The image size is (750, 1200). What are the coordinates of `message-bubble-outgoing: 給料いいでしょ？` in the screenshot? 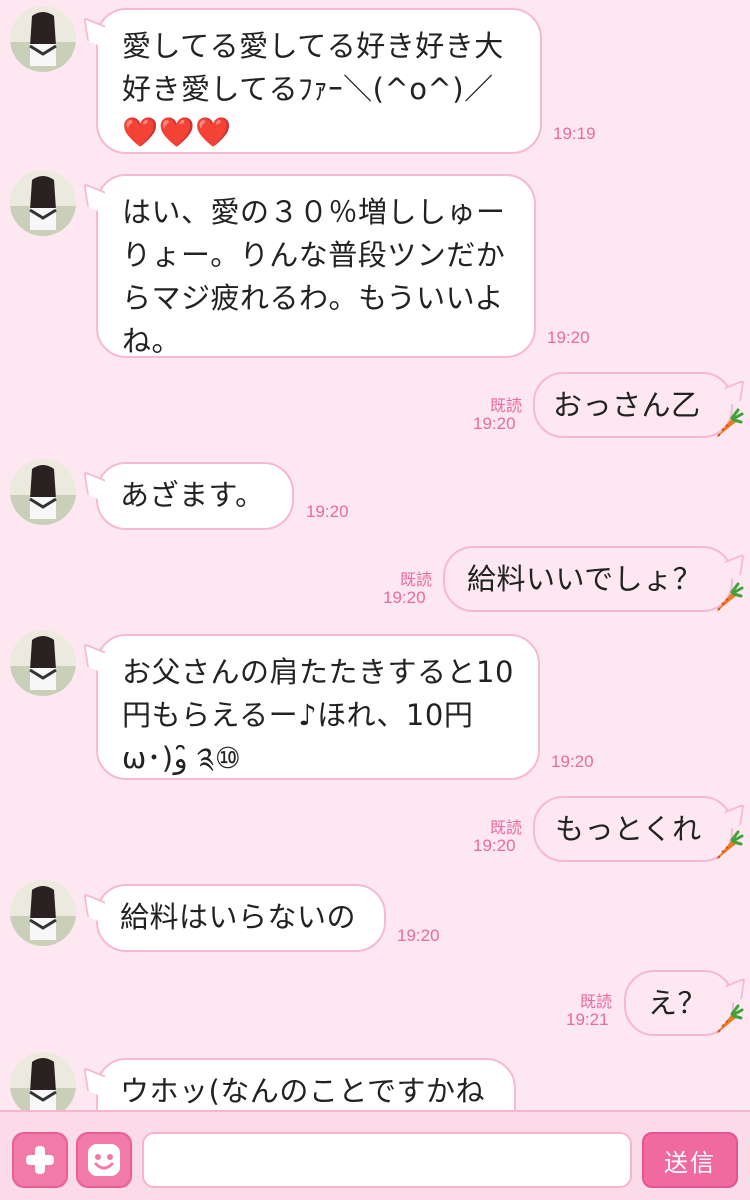 It's located at (588, 579).